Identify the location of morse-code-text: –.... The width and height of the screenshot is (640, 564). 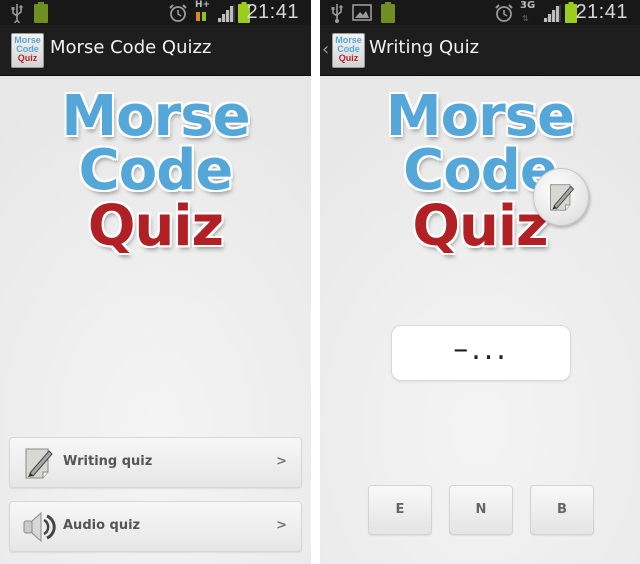
(481, 349).